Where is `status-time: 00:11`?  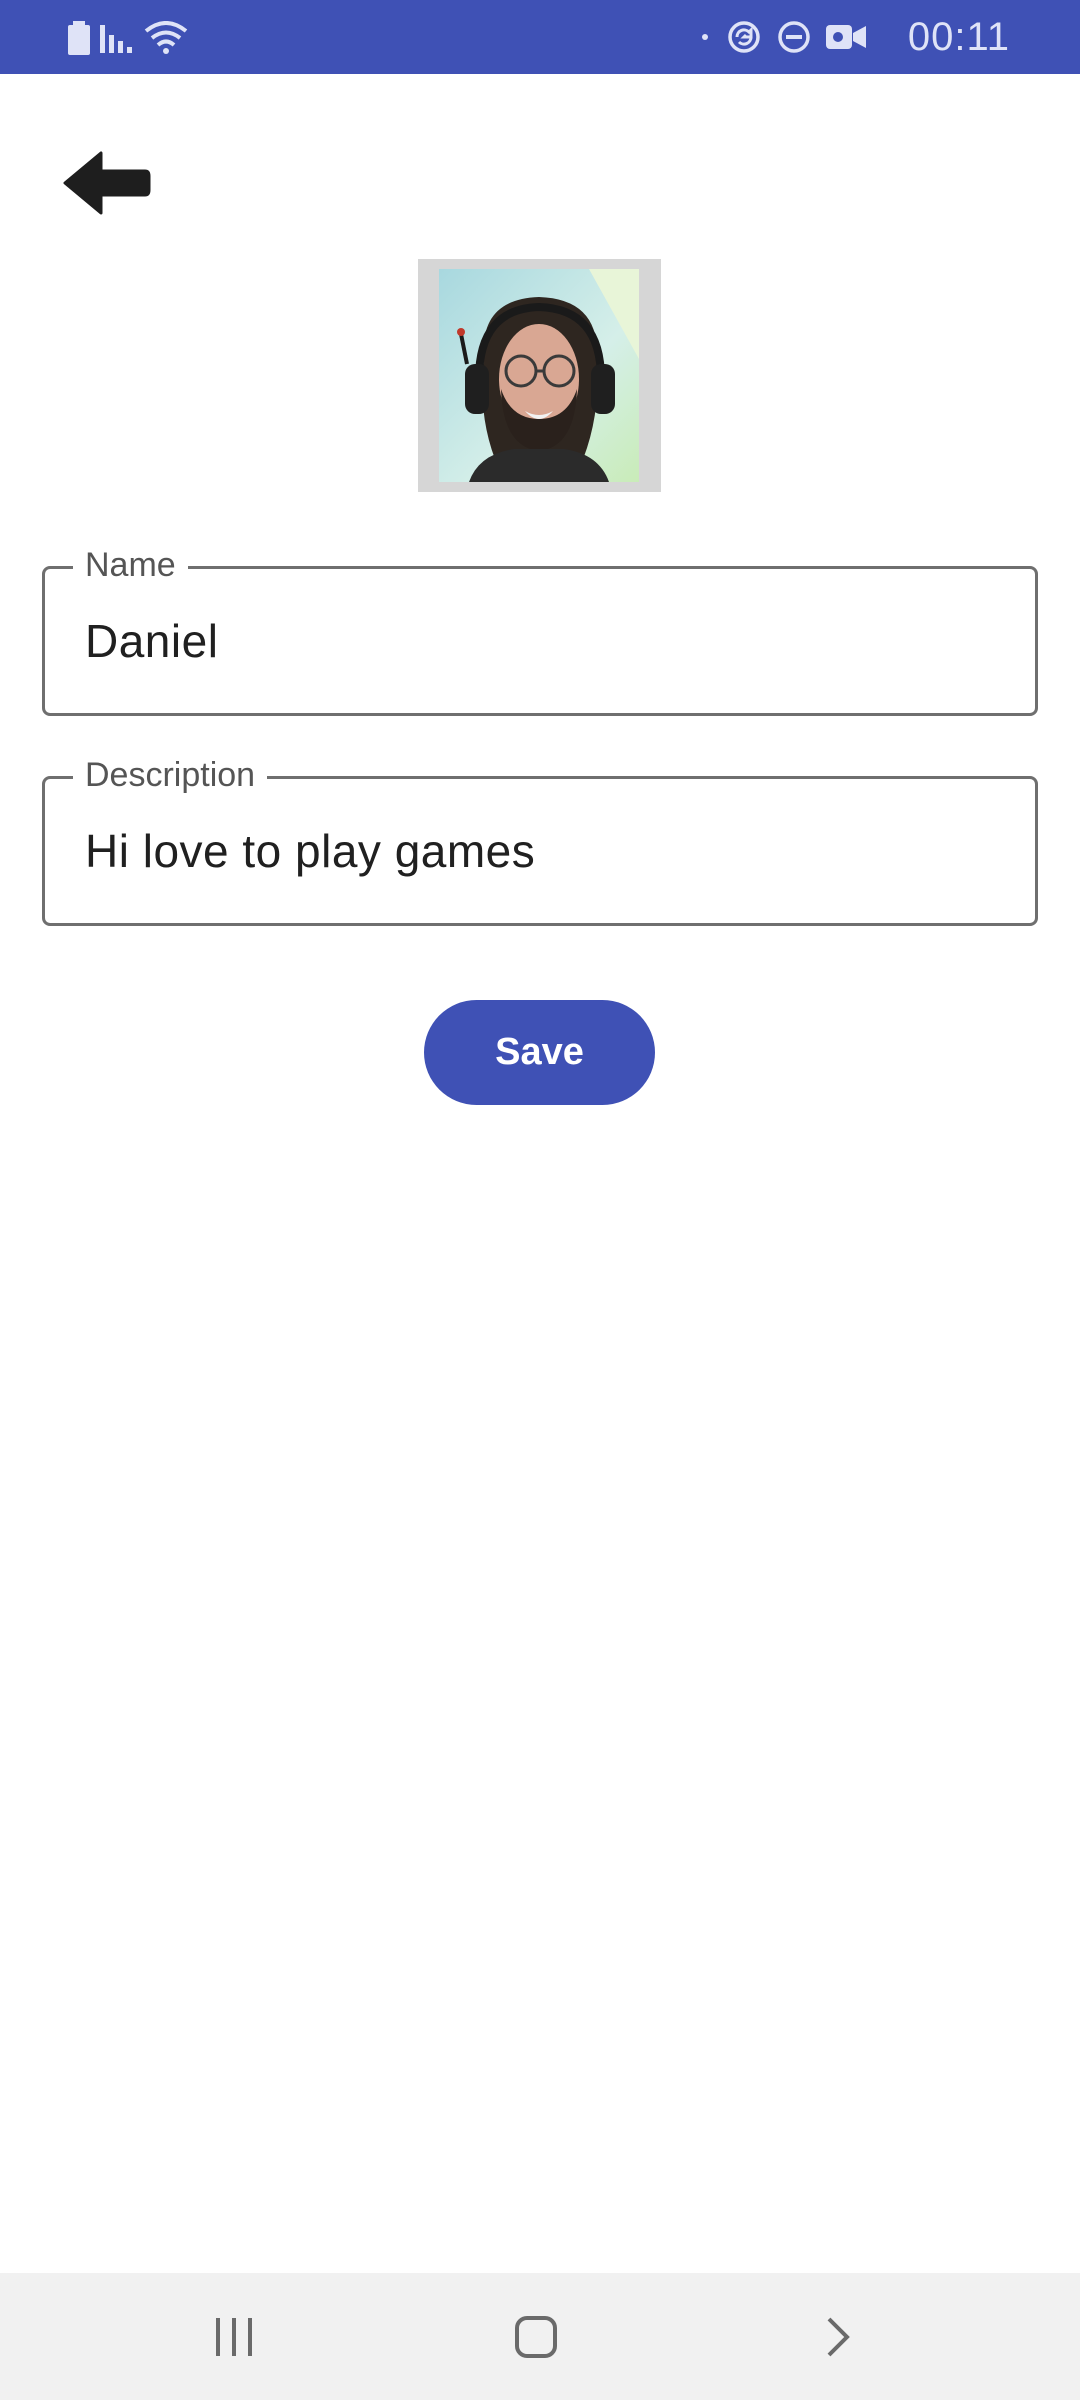
status-time: 00:11 is located at coordinates (958, 36).